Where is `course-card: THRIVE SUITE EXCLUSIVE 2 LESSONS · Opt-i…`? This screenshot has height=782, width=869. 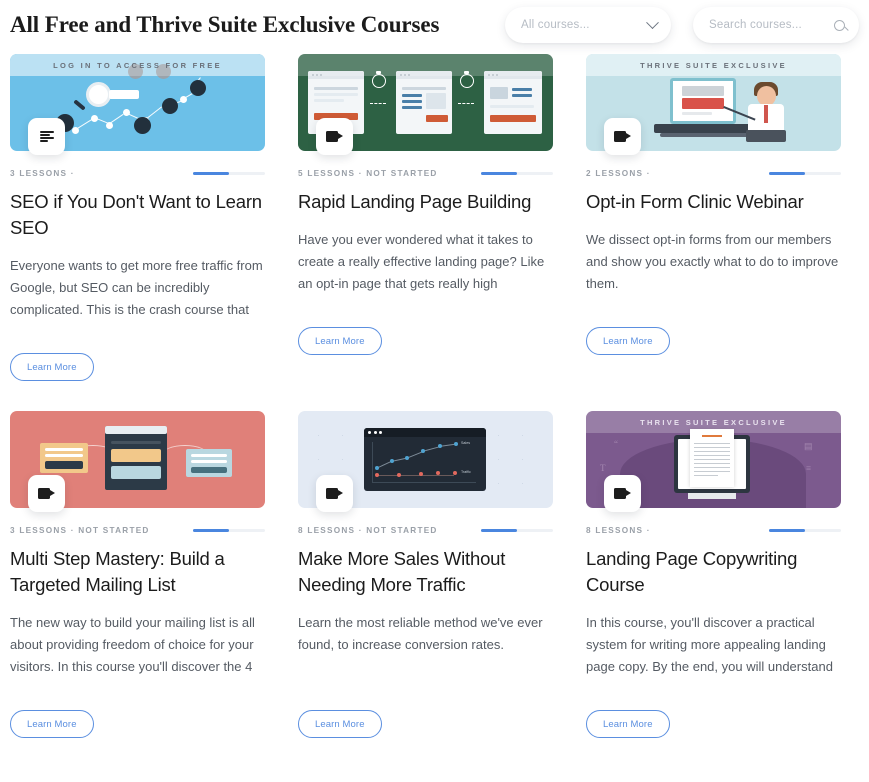
course-card: THRIVE SUITE EXCLUSIVE 2 LESSONS · Opt-i… is located at coordinates (713, 217).